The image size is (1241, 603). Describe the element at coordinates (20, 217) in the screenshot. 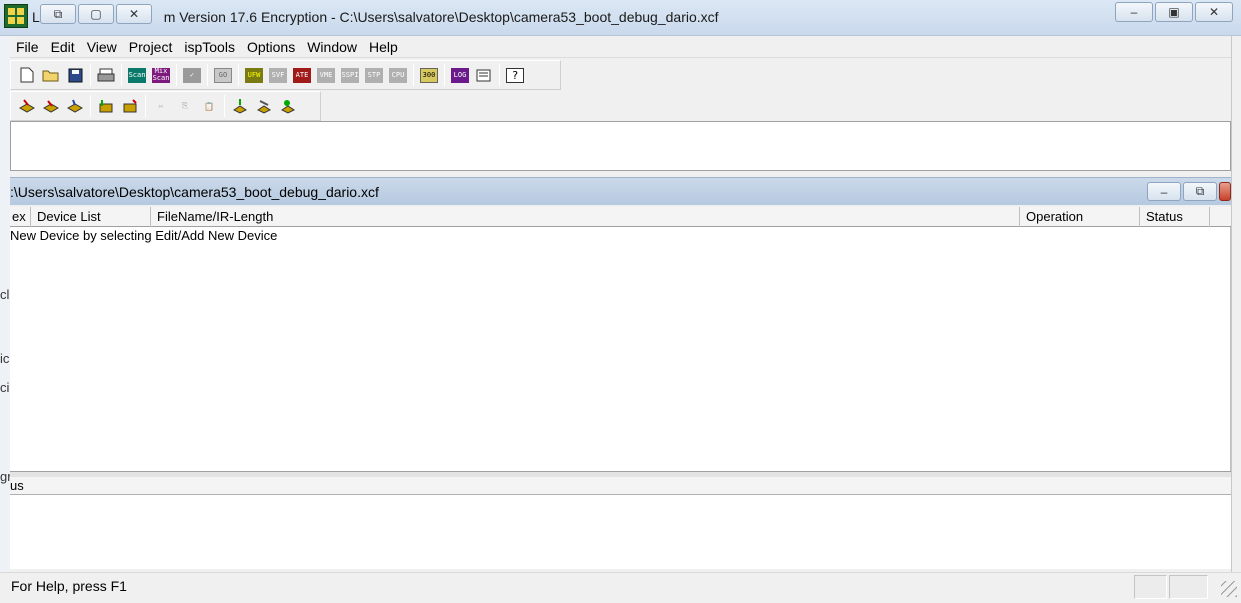

I see `column-index: ex` at that location.